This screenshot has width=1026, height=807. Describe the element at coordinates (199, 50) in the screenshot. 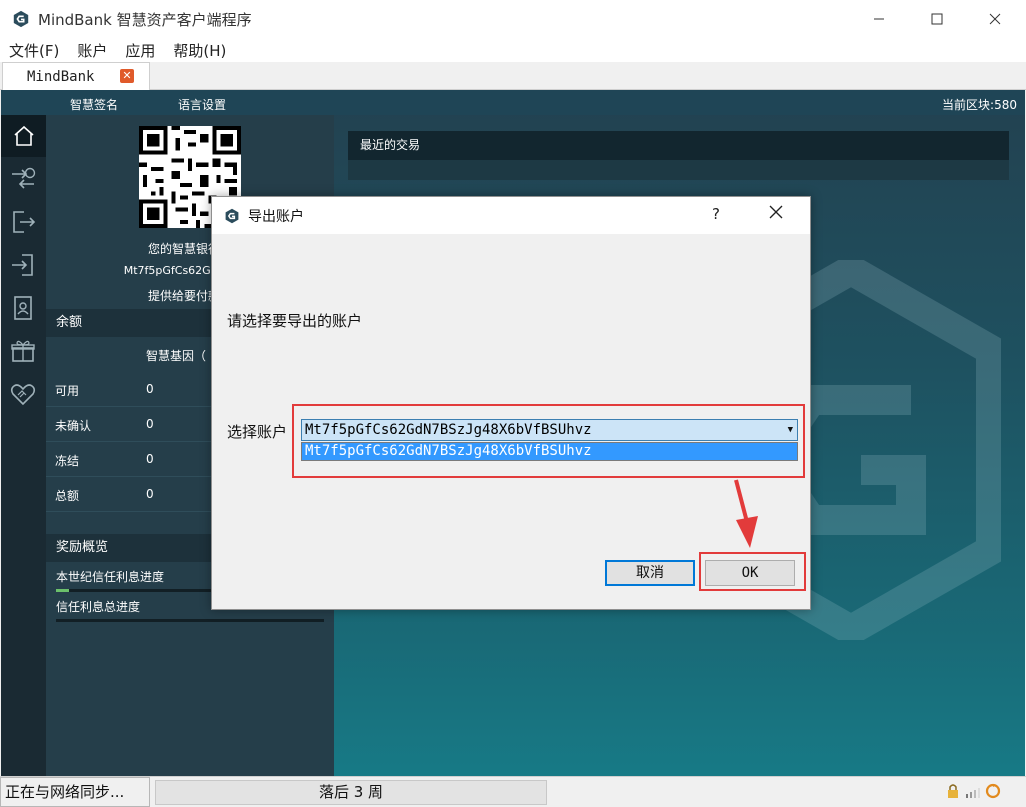

I see `menu-help: 帮助(H)` at that location.